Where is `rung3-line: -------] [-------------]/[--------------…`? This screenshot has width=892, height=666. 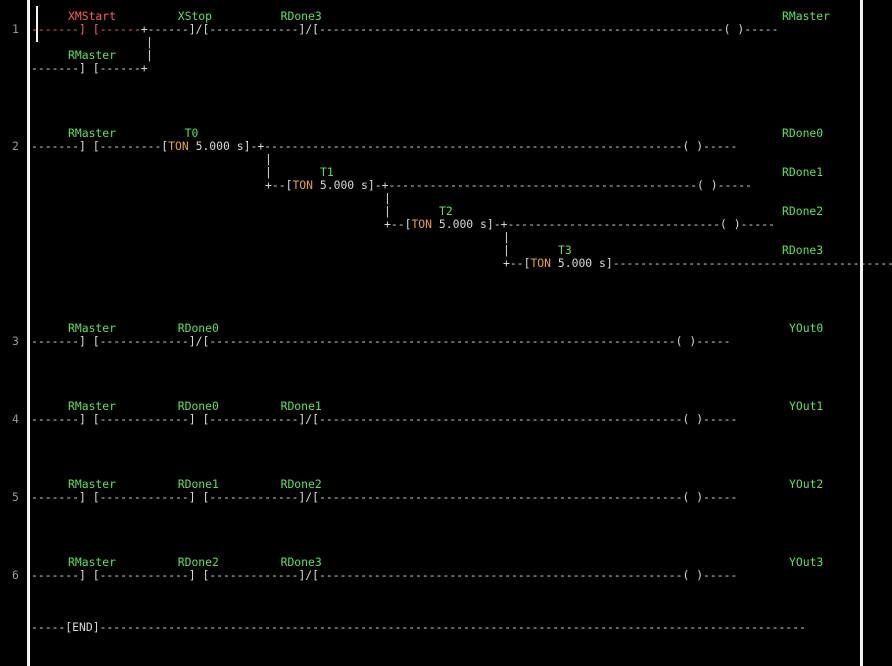 rung3-line: -------] [-------------]/[--------------… is located at coordinates (381, 341).